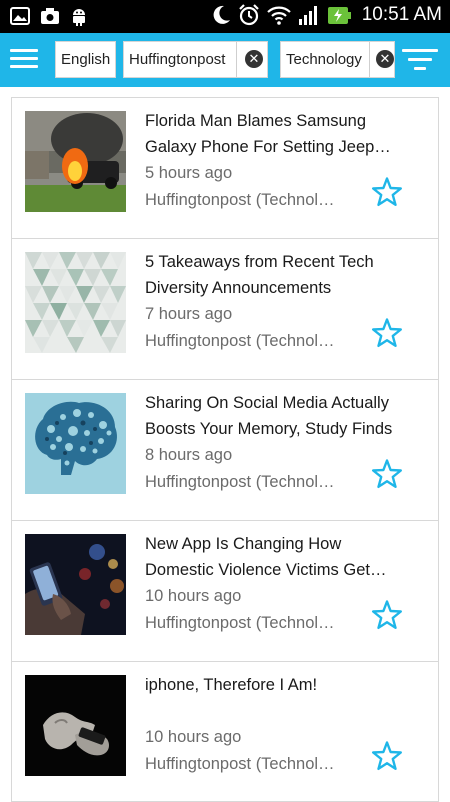 This screenshot has height=802, width=450. I want to click on moon-icon, so click(221, 14).